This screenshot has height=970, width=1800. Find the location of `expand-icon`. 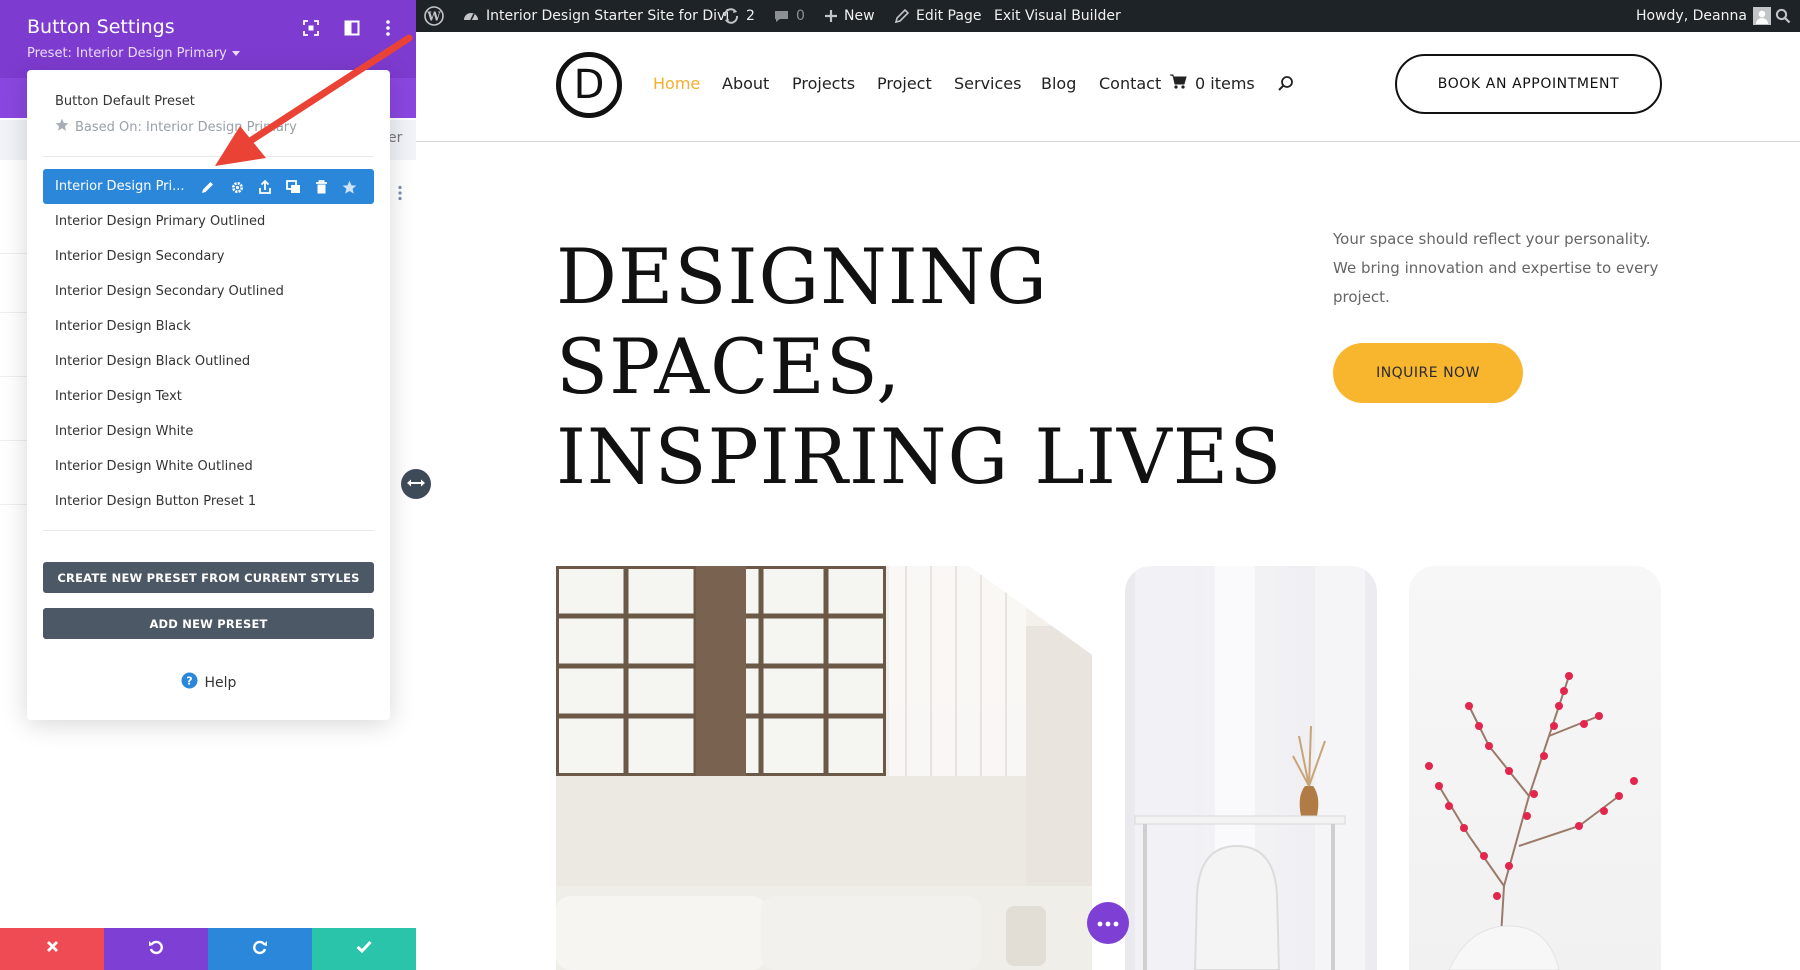

expand-icon is located at coordinates (311, 28).